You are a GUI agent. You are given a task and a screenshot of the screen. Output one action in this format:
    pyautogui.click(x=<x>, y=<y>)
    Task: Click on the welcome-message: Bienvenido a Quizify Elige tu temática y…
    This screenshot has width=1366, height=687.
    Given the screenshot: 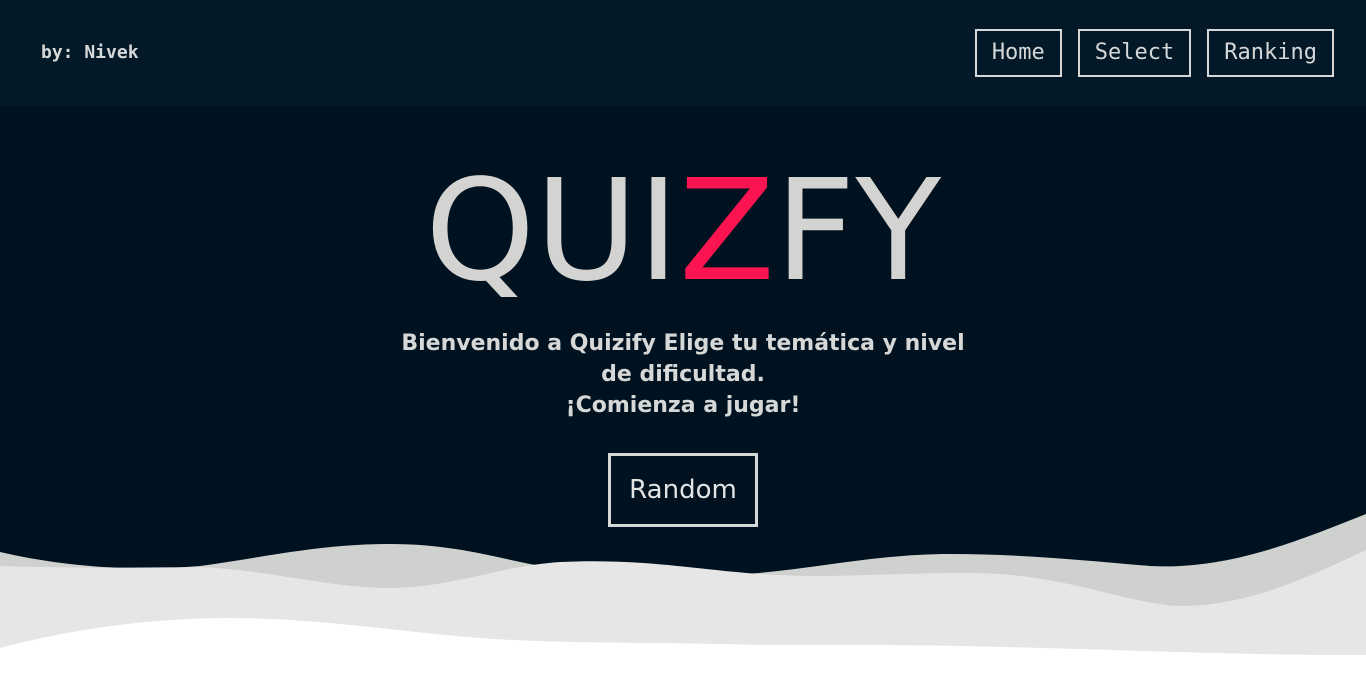 What is the action you would take?
    pyautogui.click(x=683, y=374)
    